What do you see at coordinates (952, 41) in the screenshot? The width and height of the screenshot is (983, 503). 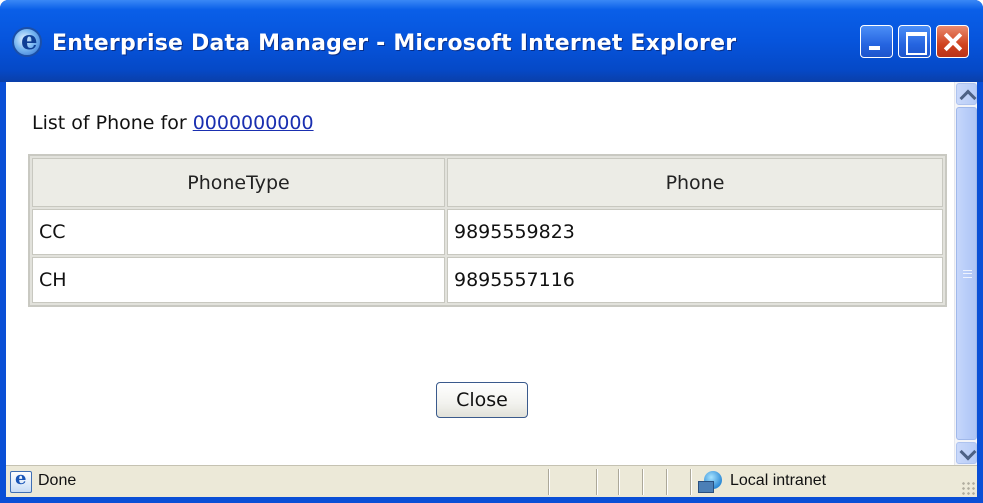 I see `close-window-button` at bounding box center [952, 41].